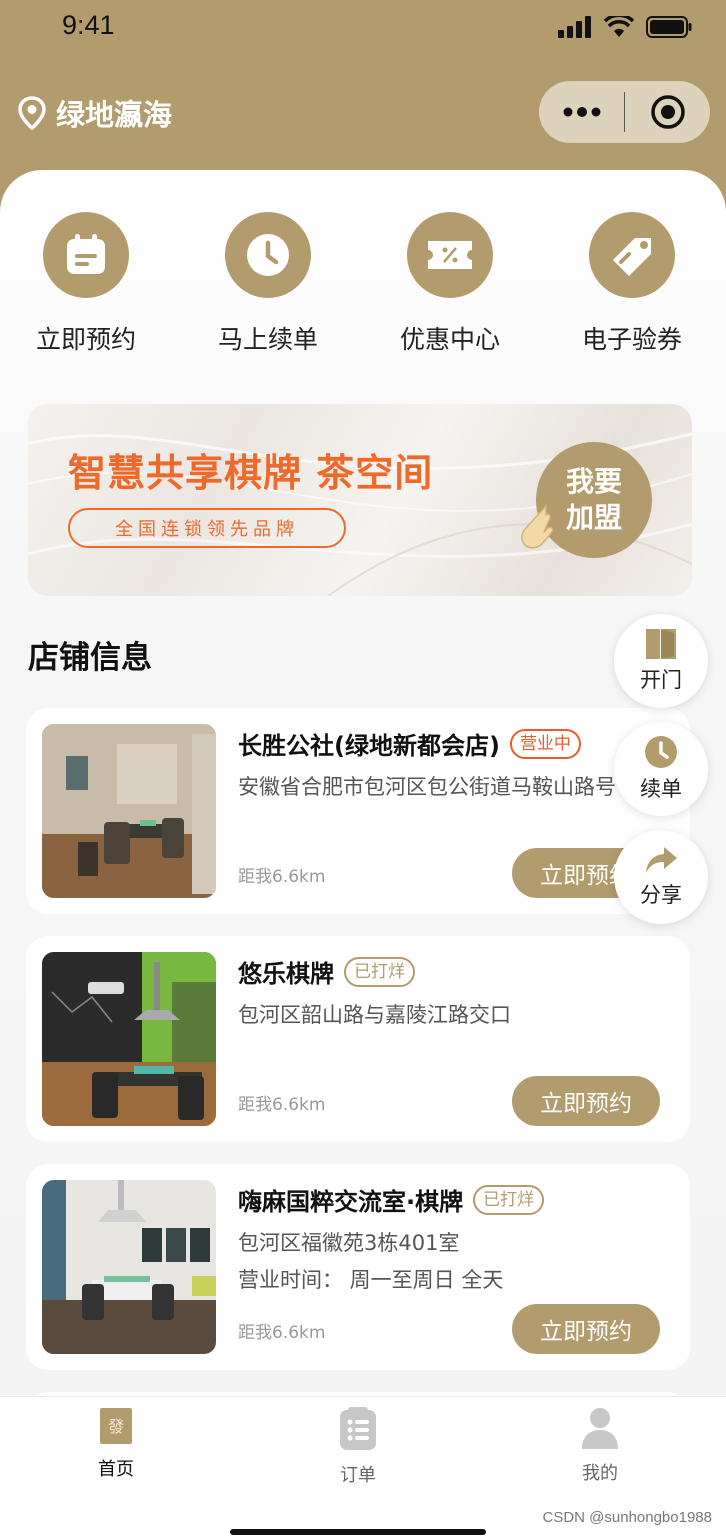  Describe the element at coordinates (661, 769) in the screenshot. I see `renew-order-button: 续单` at that location.